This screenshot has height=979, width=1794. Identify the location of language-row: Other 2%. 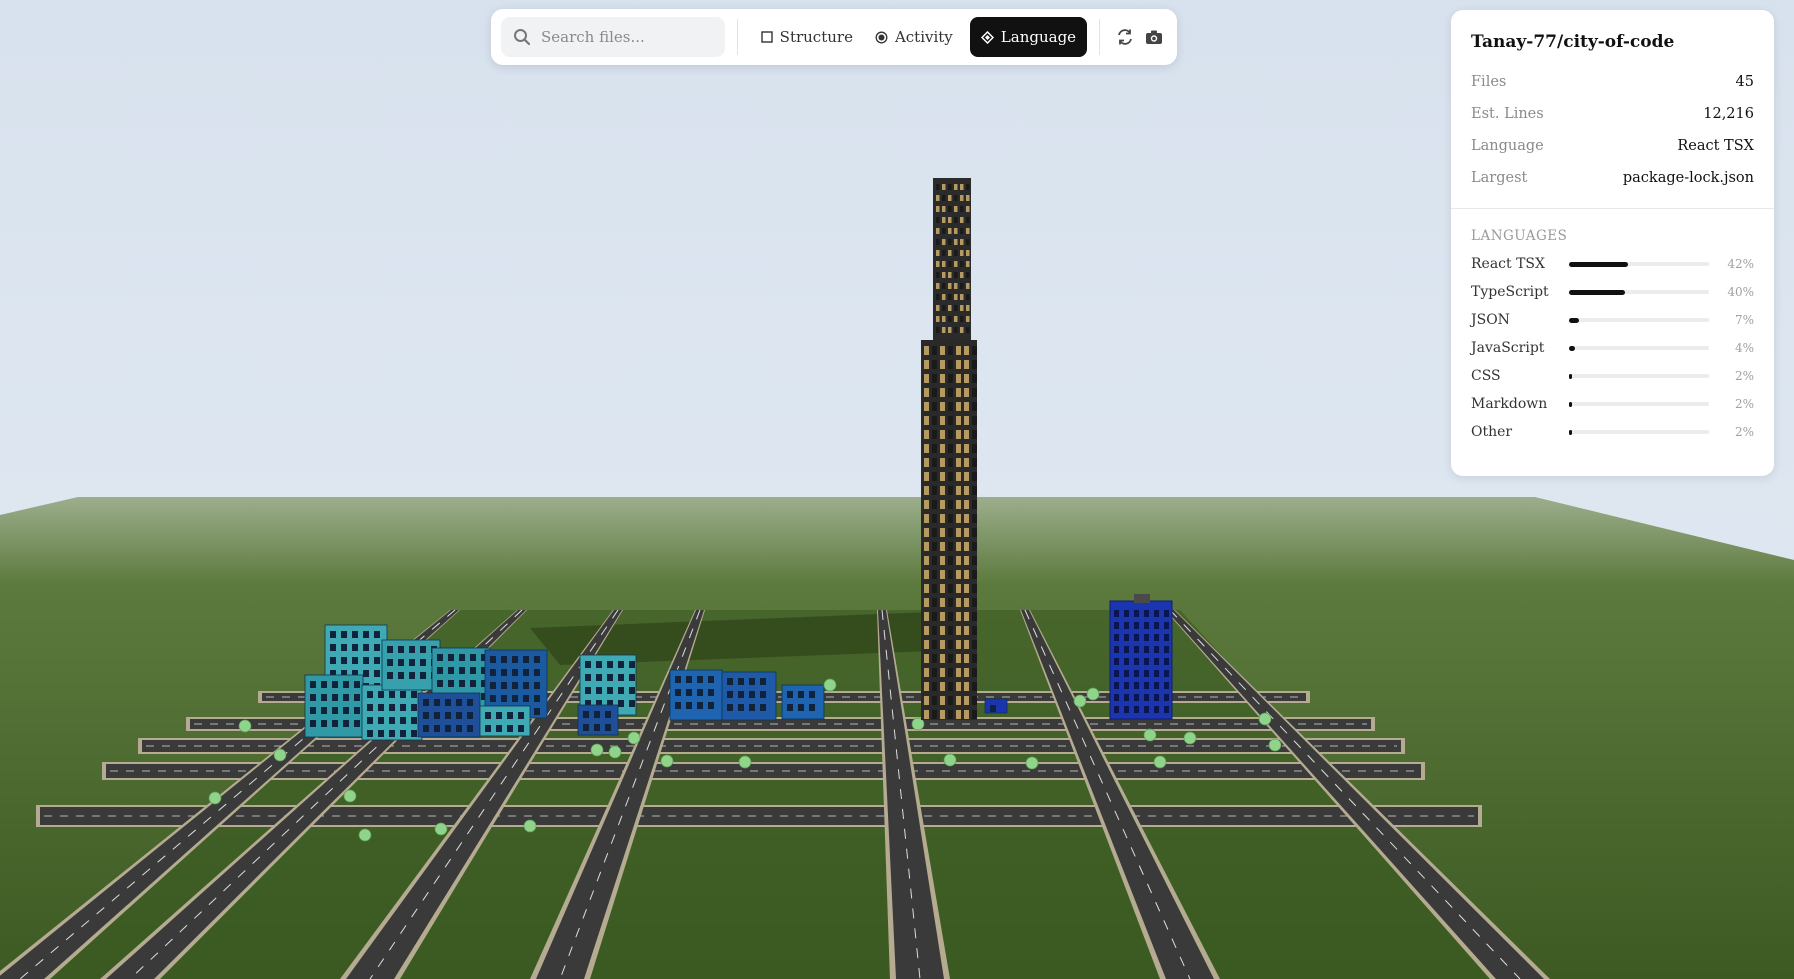
(1612, 432).